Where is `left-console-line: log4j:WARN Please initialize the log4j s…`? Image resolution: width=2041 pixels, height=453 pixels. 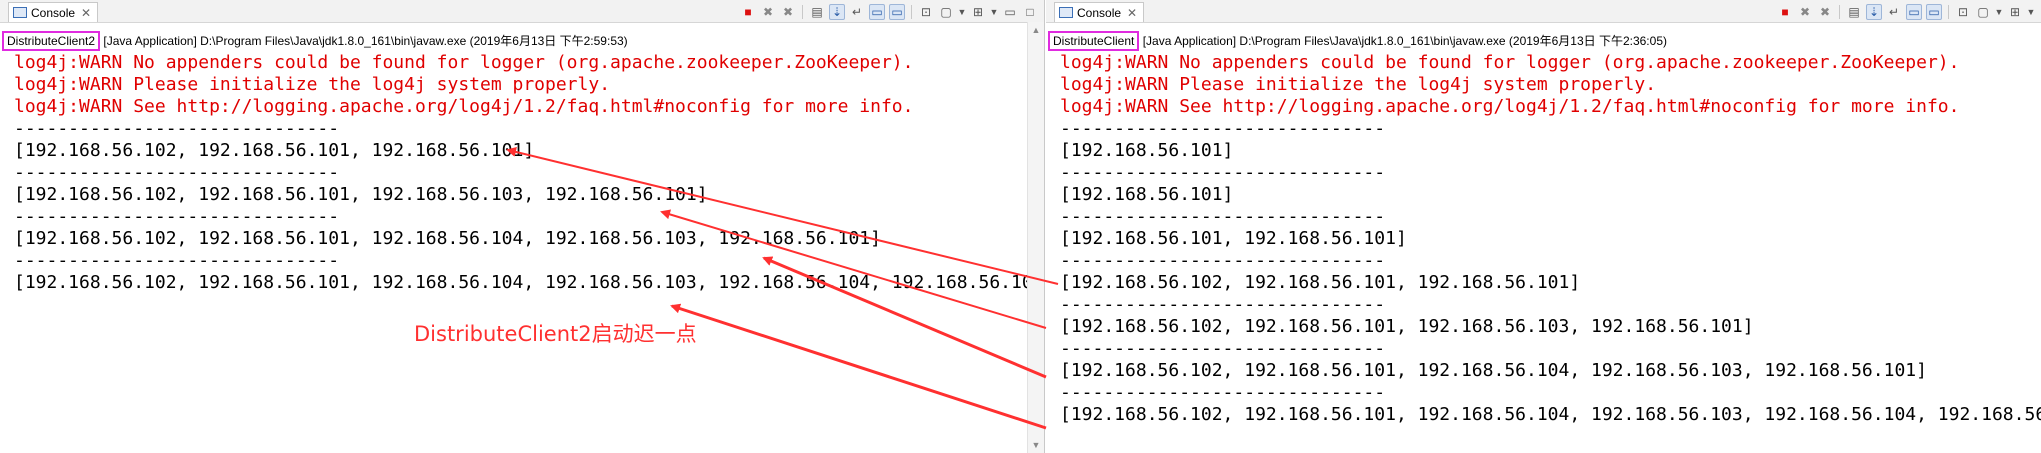
left-console-line: log4j:WARN Please initialize the log4j s… is located at coordinates (312, 84).